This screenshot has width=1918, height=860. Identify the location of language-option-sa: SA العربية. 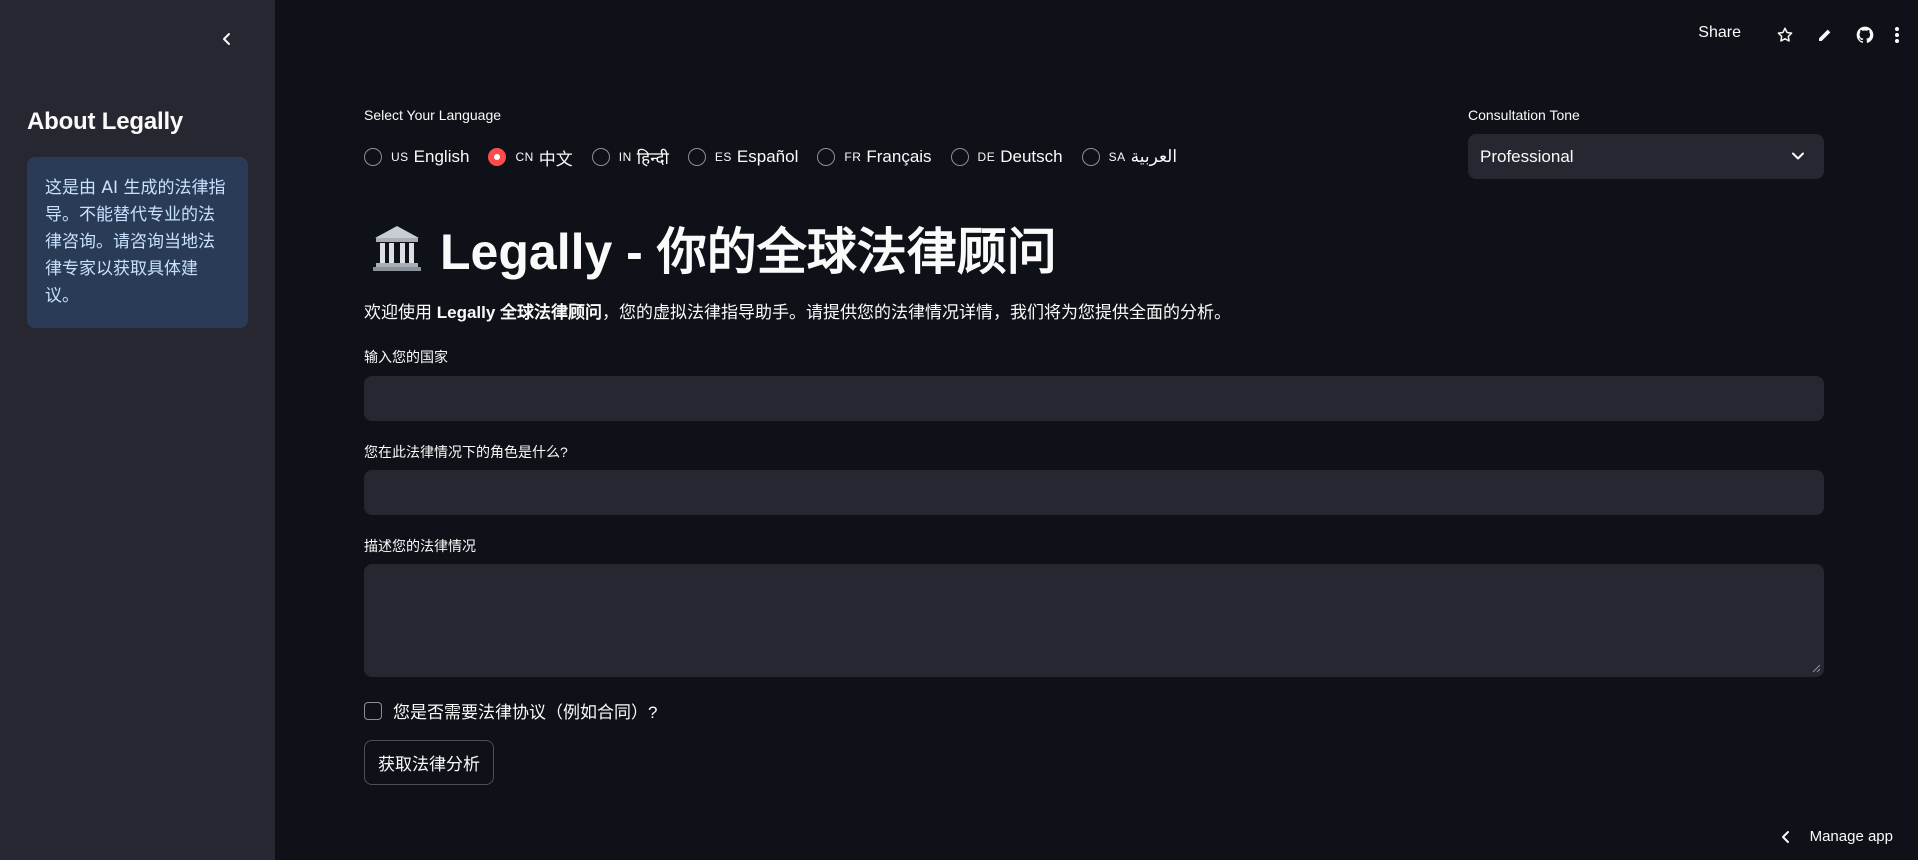
(1129, 157).